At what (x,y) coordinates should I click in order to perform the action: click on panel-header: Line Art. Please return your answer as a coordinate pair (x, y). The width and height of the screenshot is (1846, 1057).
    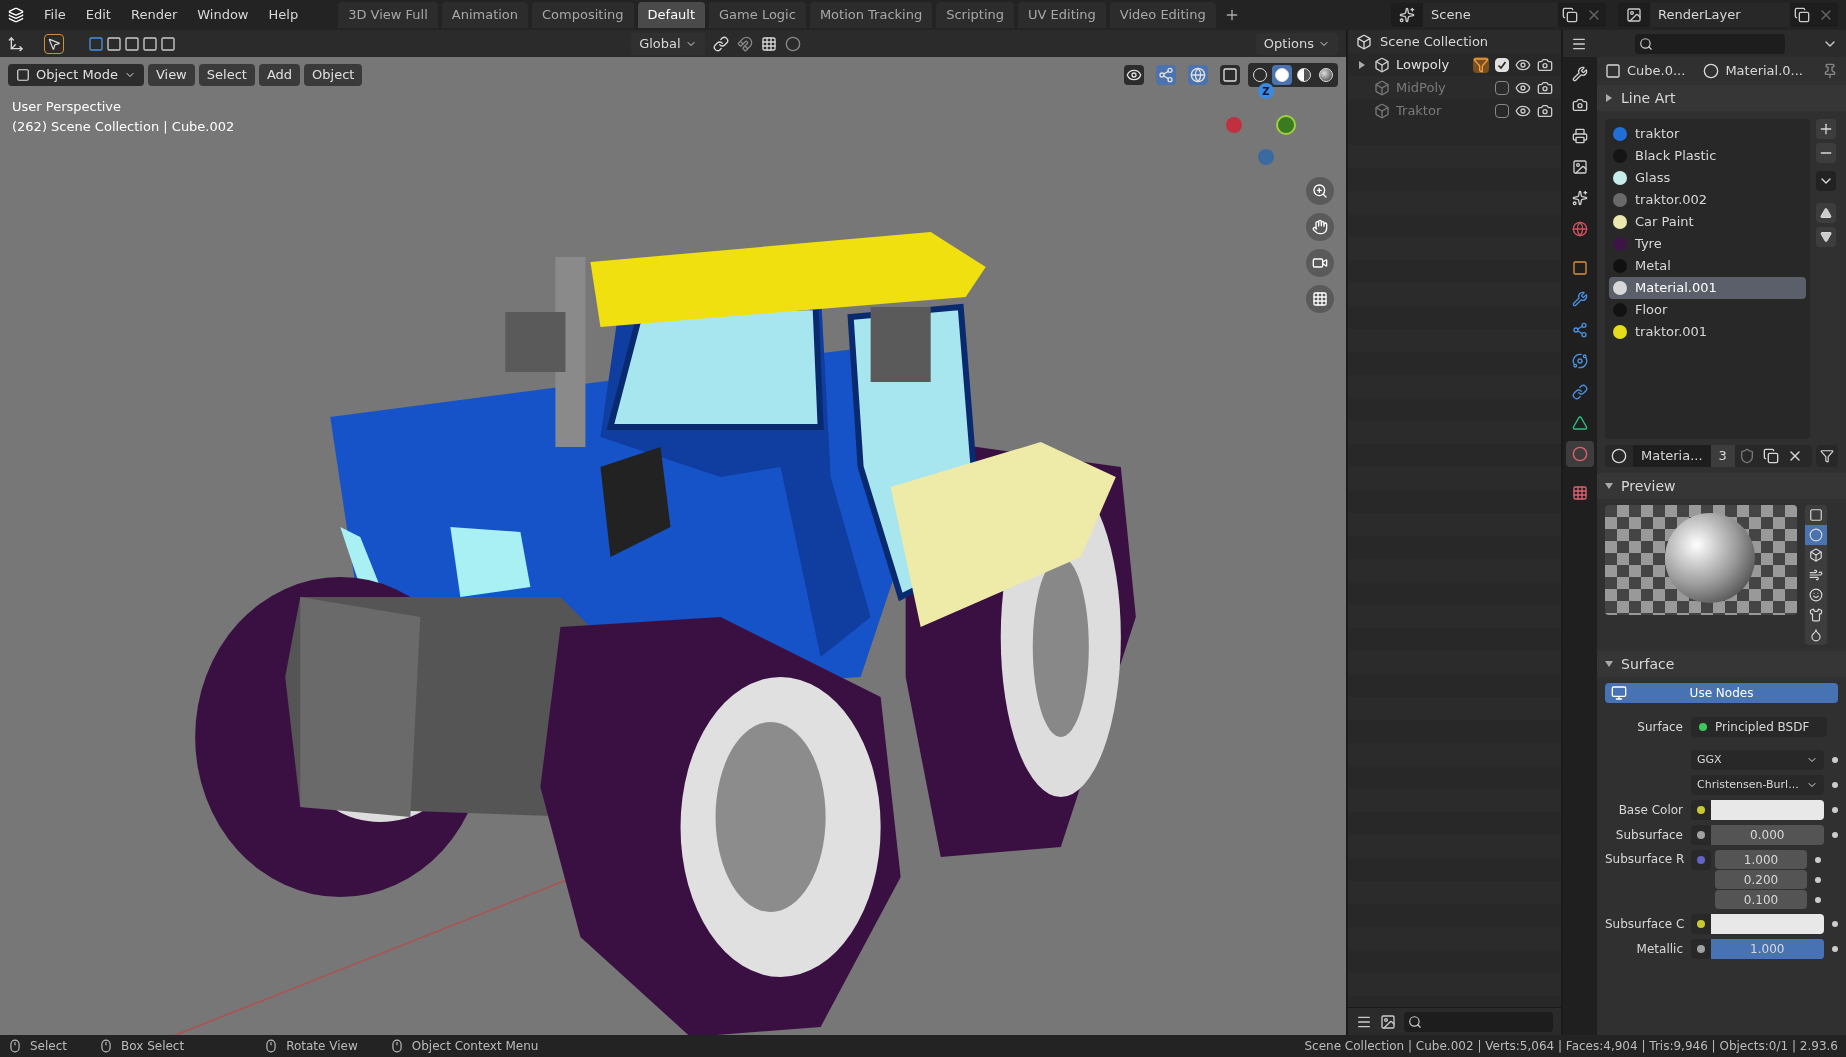
    Looking at the image, I should click on (1721, 98).